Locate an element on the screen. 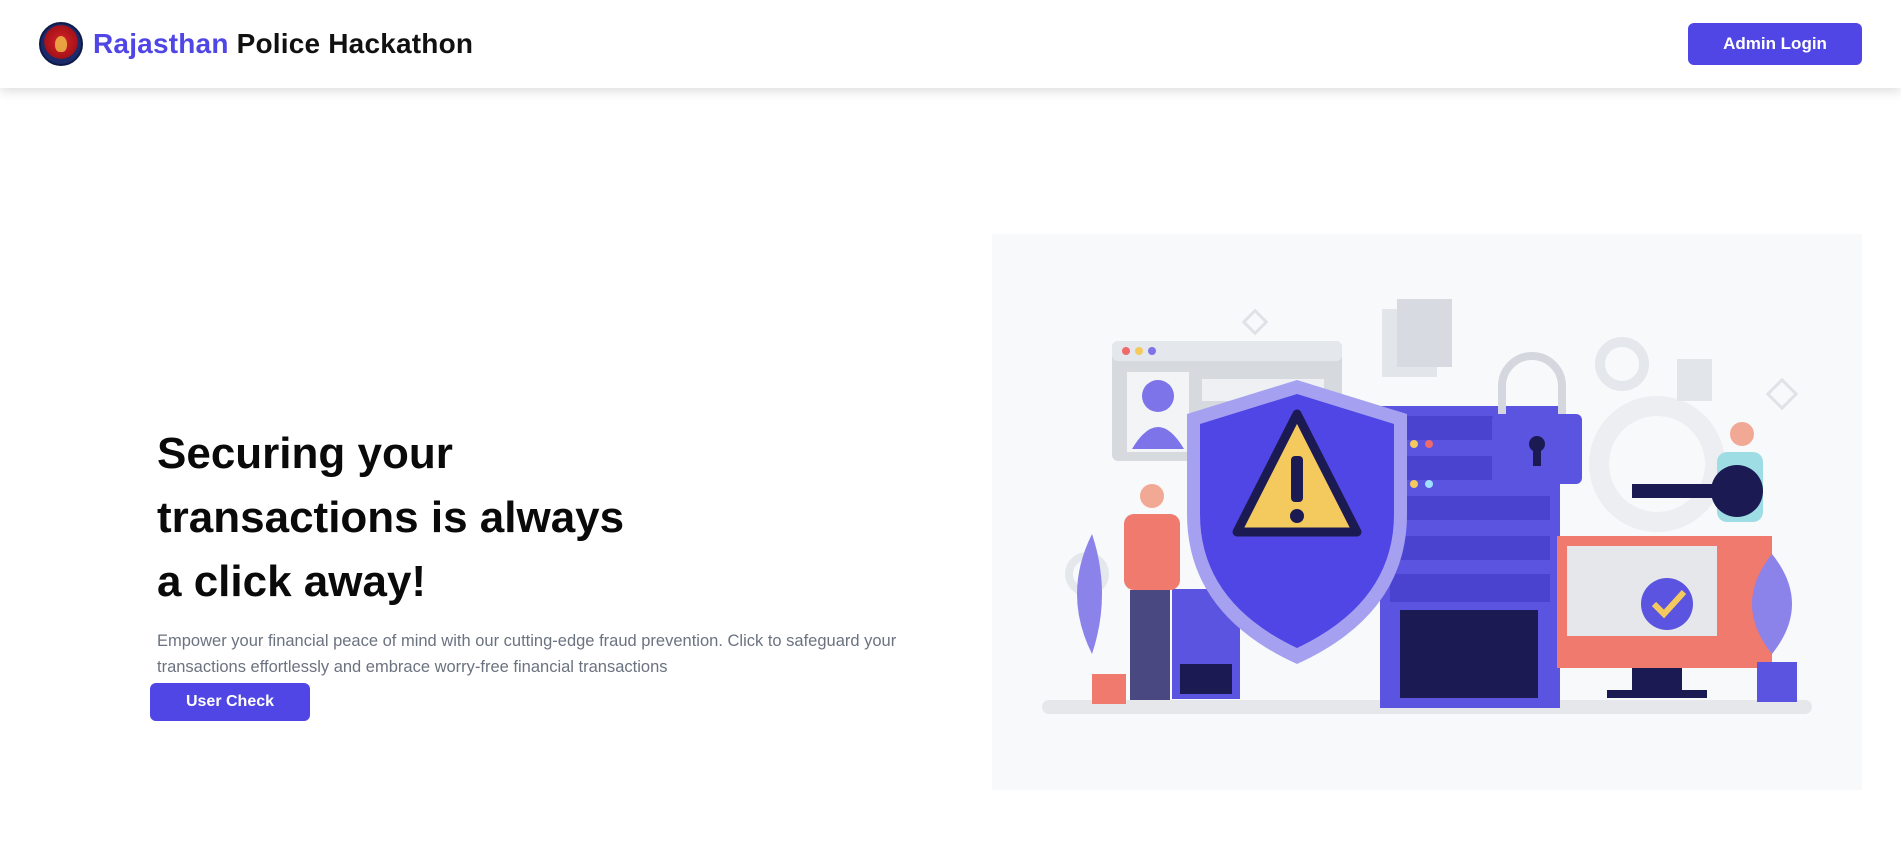  checkmark-icon is located at coordinates (1667, 604).